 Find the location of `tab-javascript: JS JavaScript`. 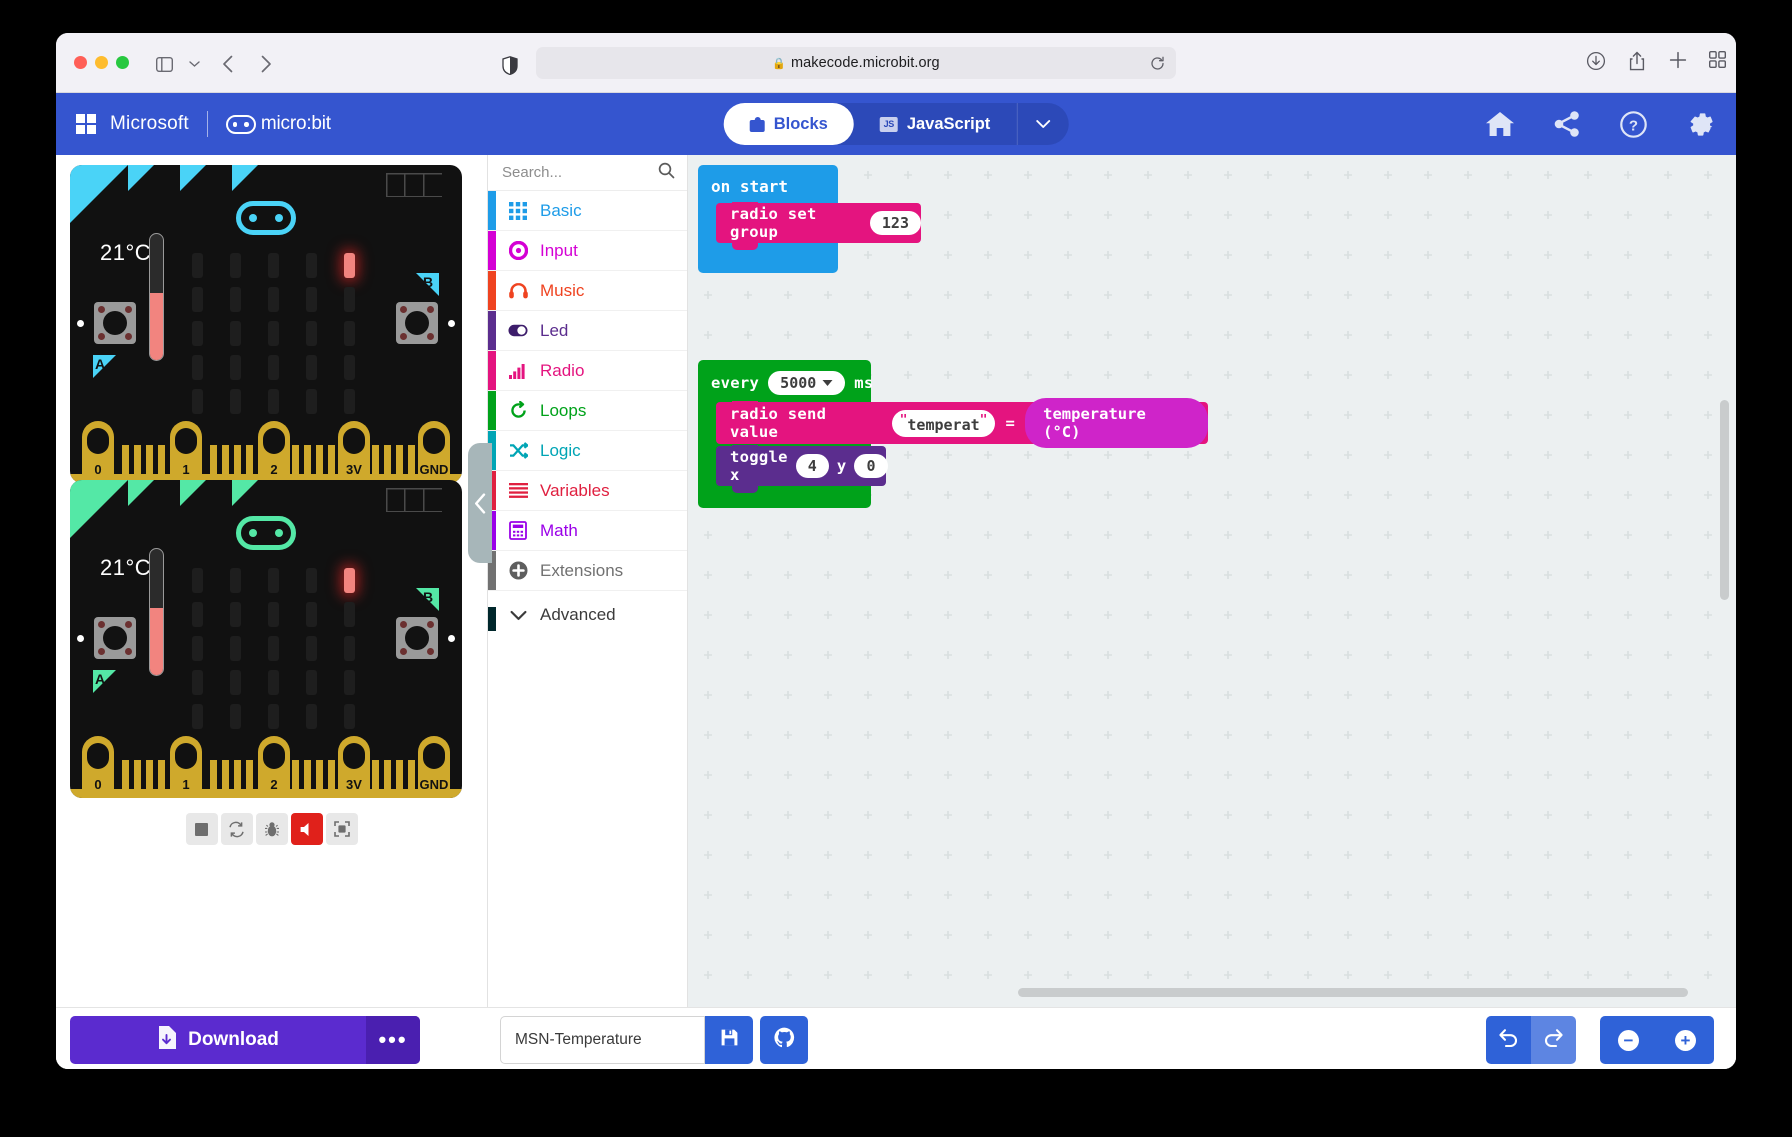

tab-javascript: JS JavaScript is located at coordinates (935, 124).